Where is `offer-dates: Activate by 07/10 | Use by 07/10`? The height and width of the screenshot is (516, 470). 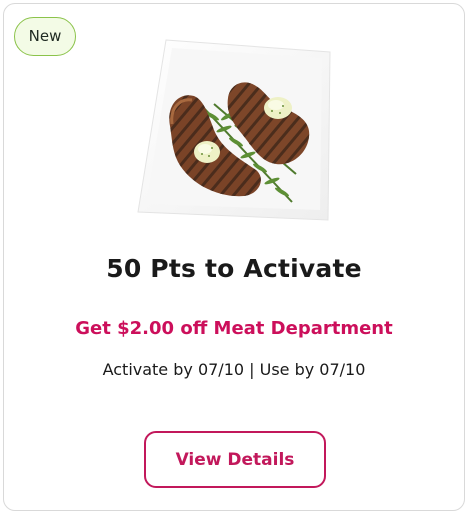 offer-dates: Activate by 07/10 | Use by 07/10 is located at coordinates (234, 369).